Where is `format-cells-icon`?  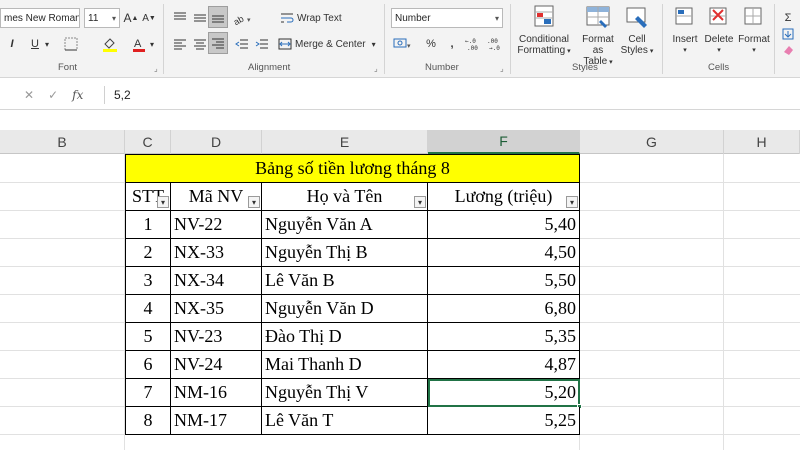 format-cells-icon is located at coordinates (753, 16).